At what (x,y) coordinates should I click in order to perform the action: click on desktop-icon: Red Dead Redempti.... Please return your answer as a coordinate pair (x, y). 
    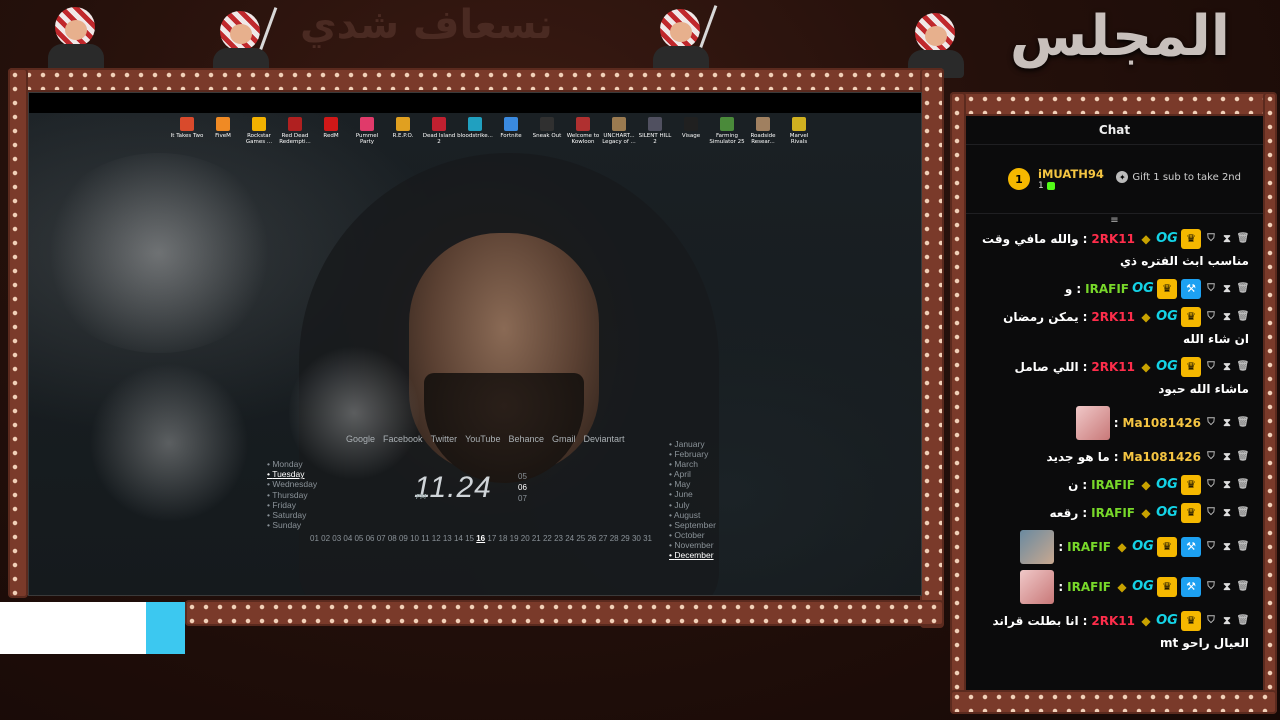
    Looking at the image, I should click on (295, 131).